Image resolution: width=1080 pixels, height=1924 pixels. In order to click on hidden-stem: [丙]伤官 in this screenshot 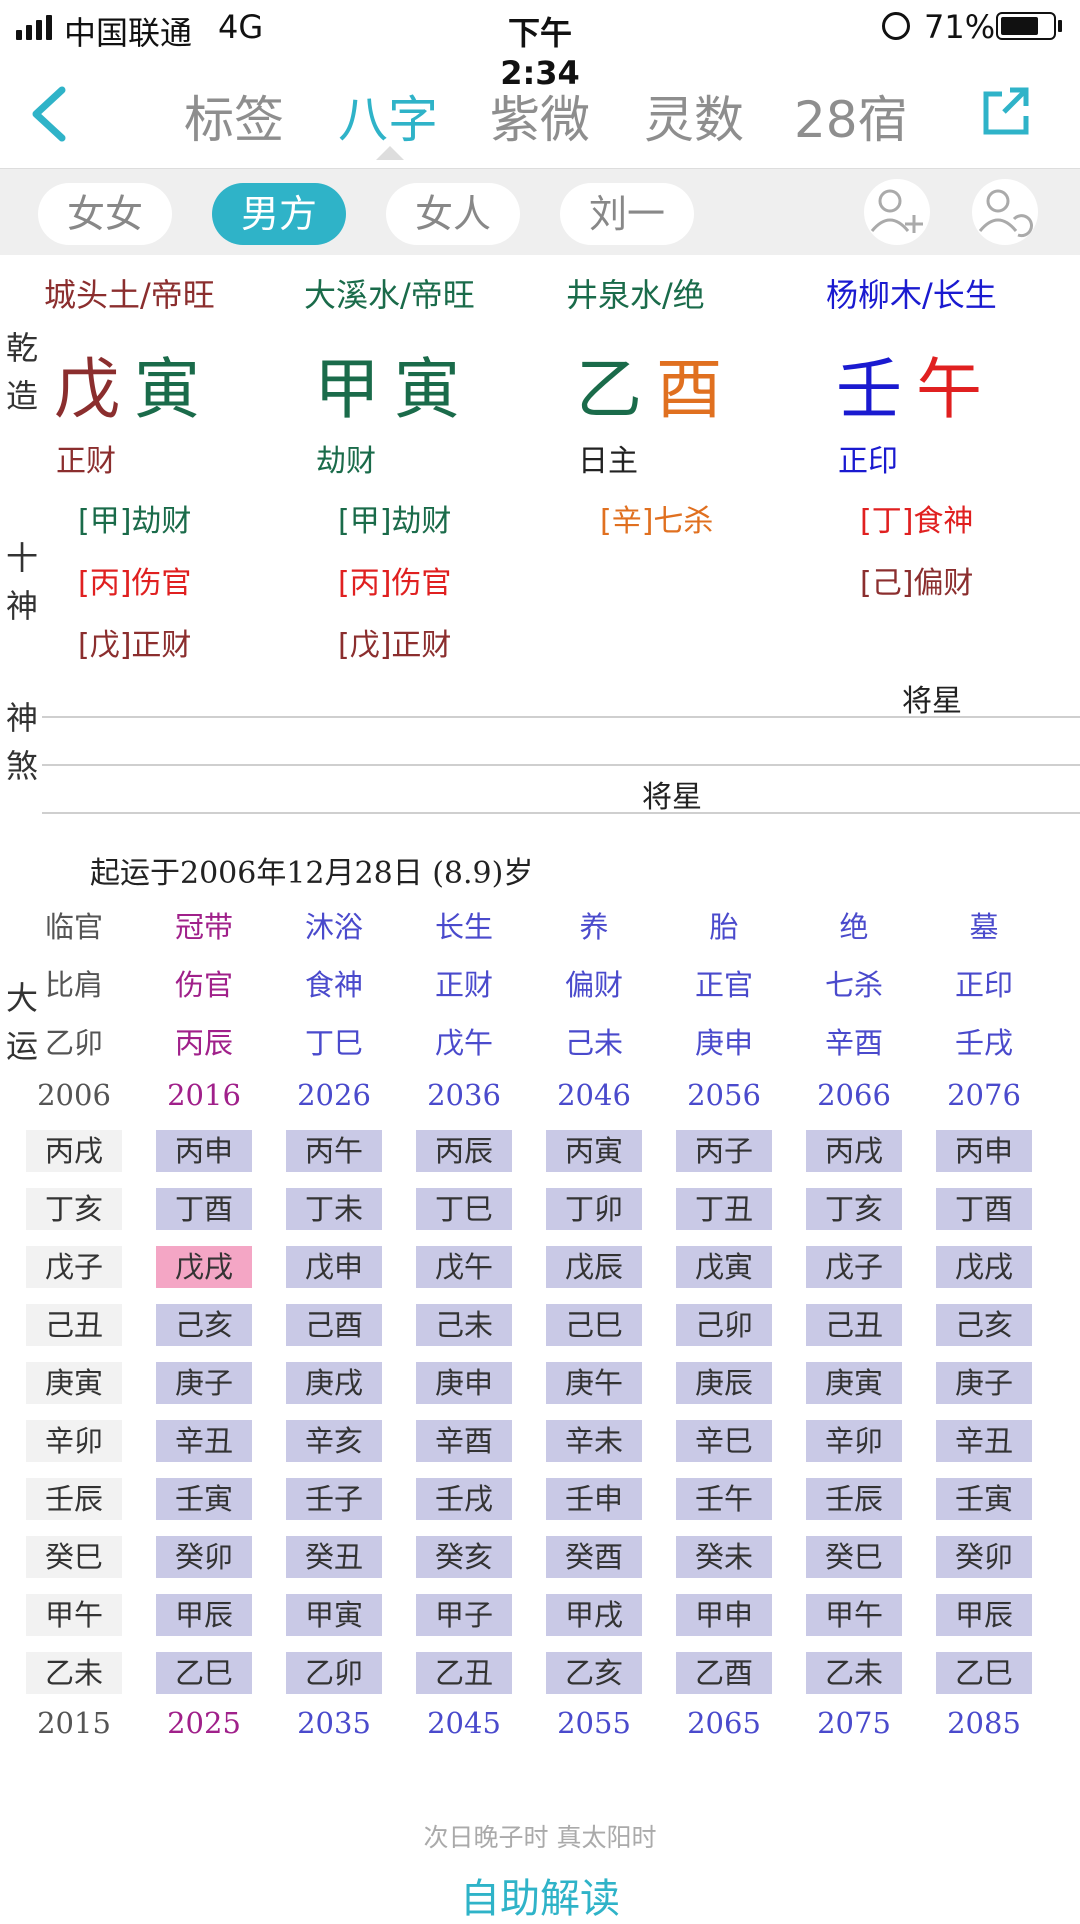, I will do `click(395, 583)`.